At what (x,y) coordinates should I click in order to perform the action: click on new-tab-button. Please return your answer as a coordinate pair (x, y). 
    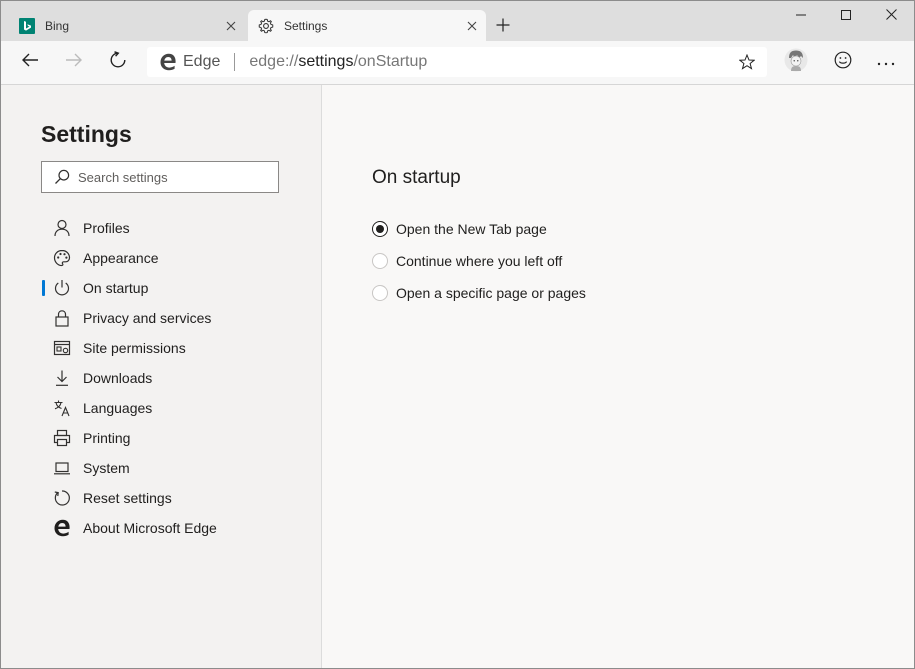
    Looking at the image, I should click on (503, 27).